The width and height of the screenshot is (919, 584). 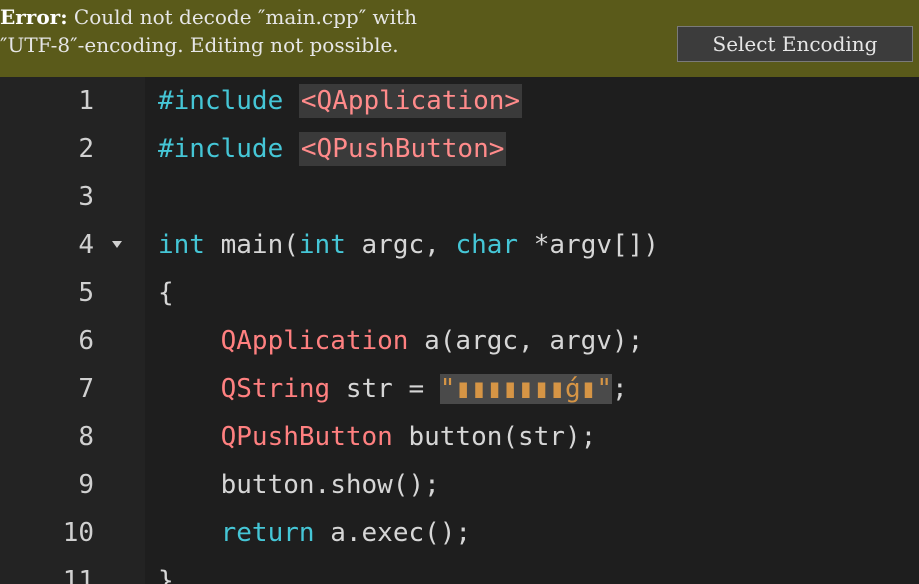 What do you see at coordinates (487, 245) in the screenshot?
I see `keyword: char` at bounding box center [487, 245].